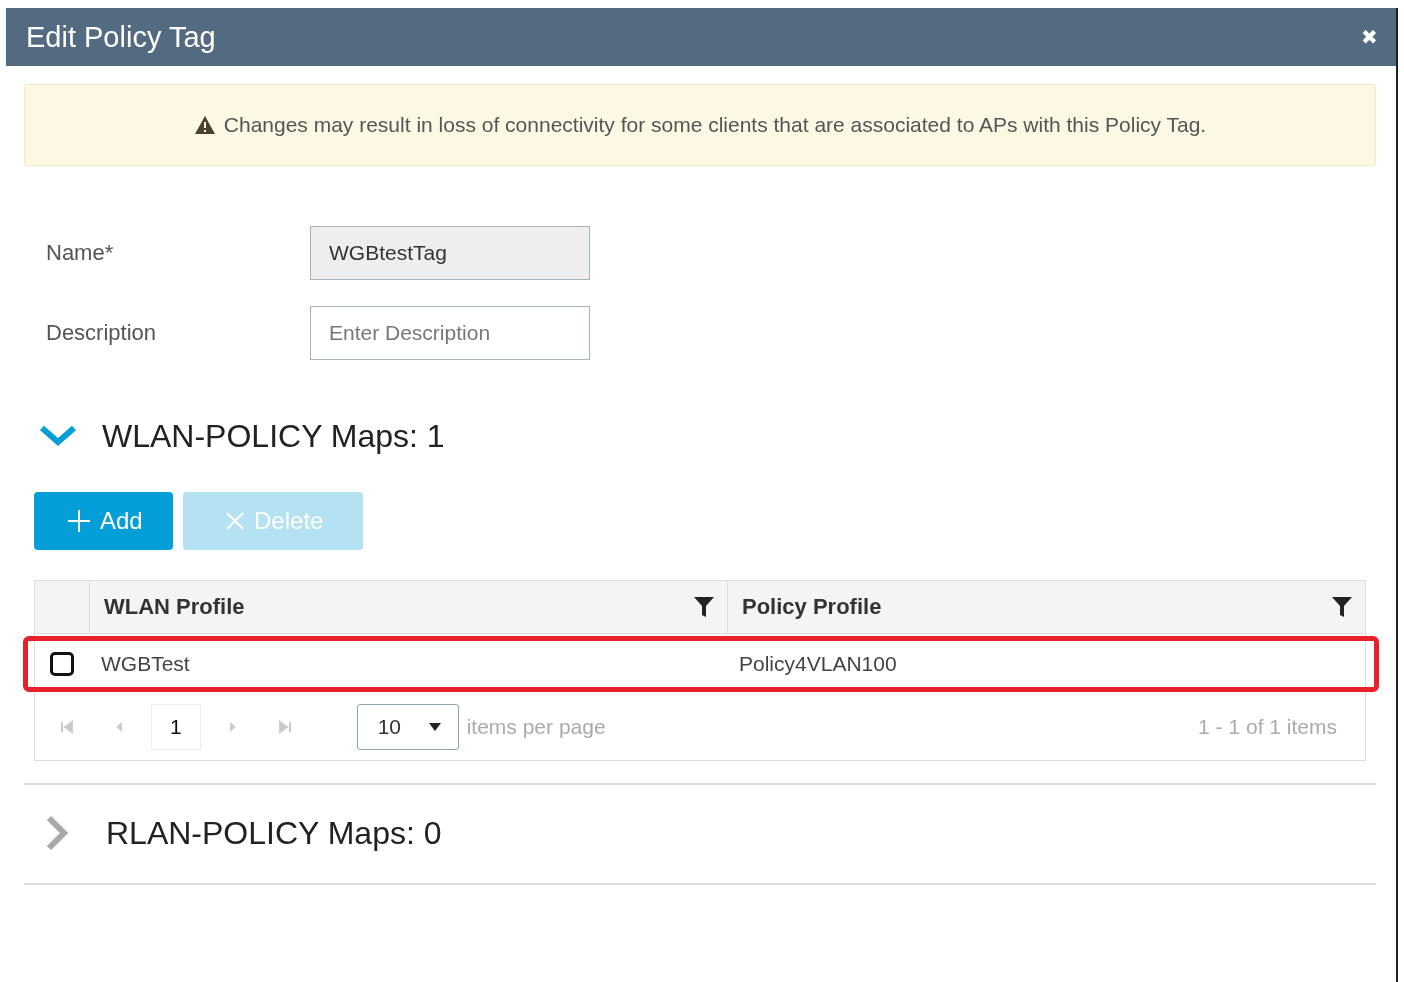 The height and width of the screenshot is (982, 1404). Describe the element at coordinates (284, 727) in the screenshot. I see `last-page-icon` at that location.